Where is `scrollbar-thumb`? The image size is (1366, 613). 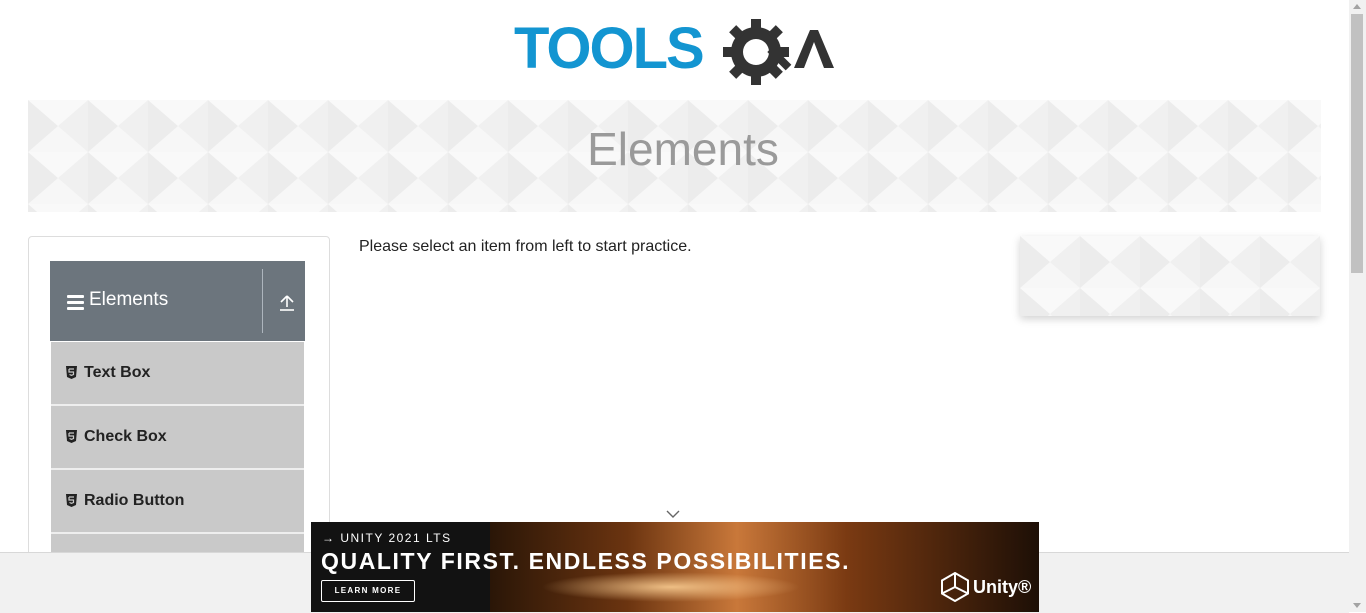 scrollbar-thumb is located at coordinates (1357, 143).